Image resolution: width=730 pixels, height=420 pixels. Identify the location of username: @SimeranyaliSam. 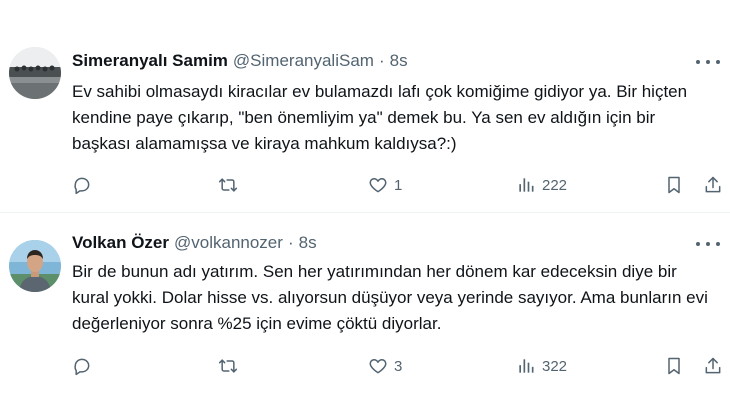
(303, 61).